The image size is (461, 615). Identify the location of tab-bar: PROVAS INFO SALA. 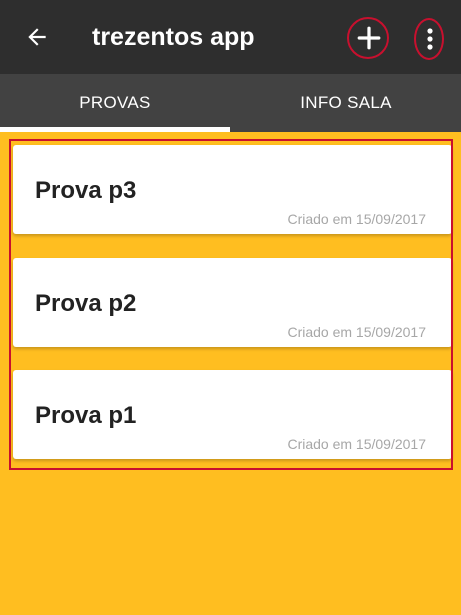
(230, 103).